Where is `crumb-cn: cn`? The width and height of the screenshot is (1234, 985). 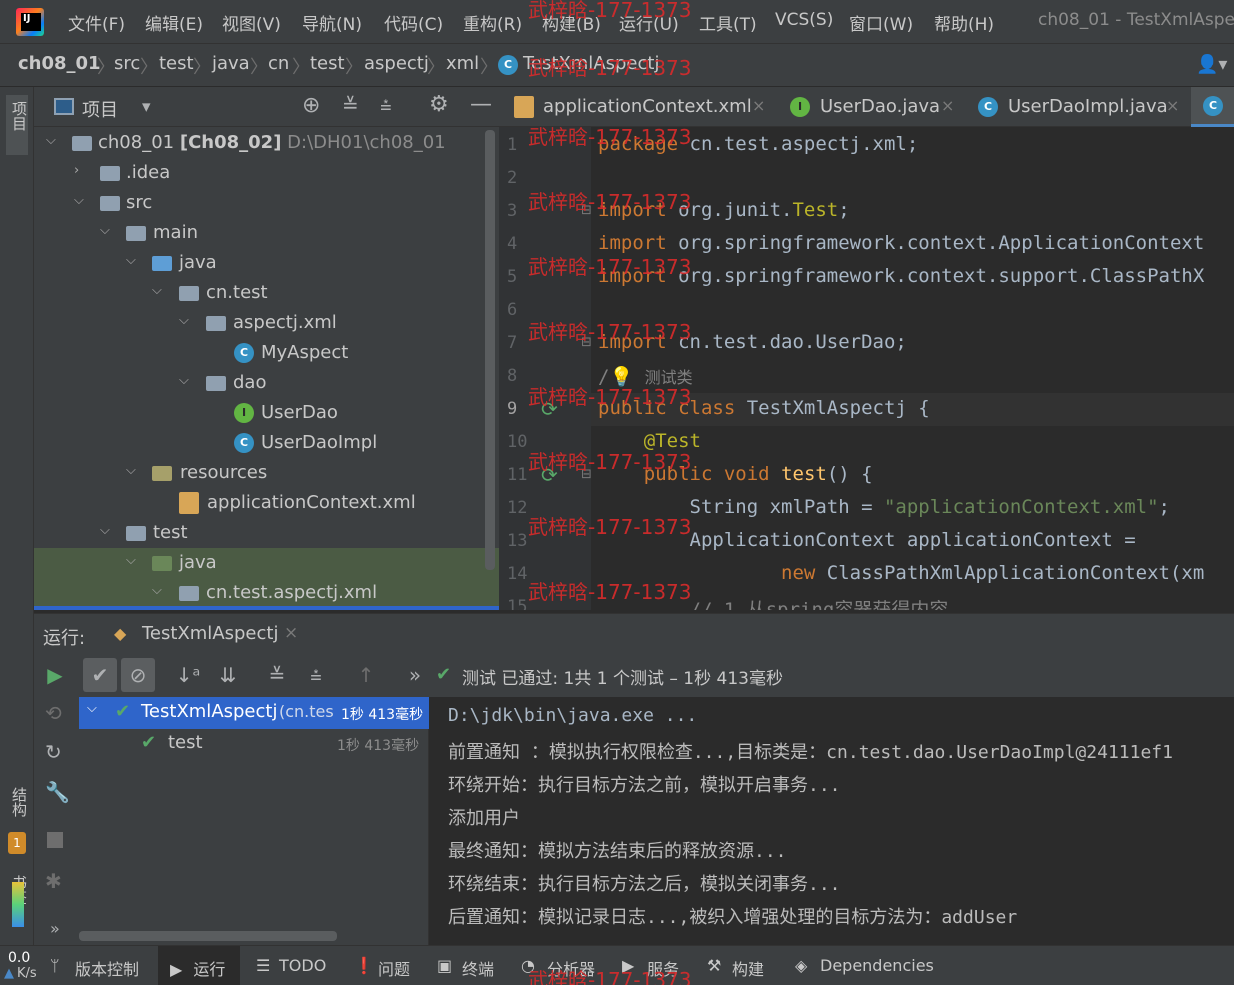
crumb-cn: cn is located at coordinates (278, 63).